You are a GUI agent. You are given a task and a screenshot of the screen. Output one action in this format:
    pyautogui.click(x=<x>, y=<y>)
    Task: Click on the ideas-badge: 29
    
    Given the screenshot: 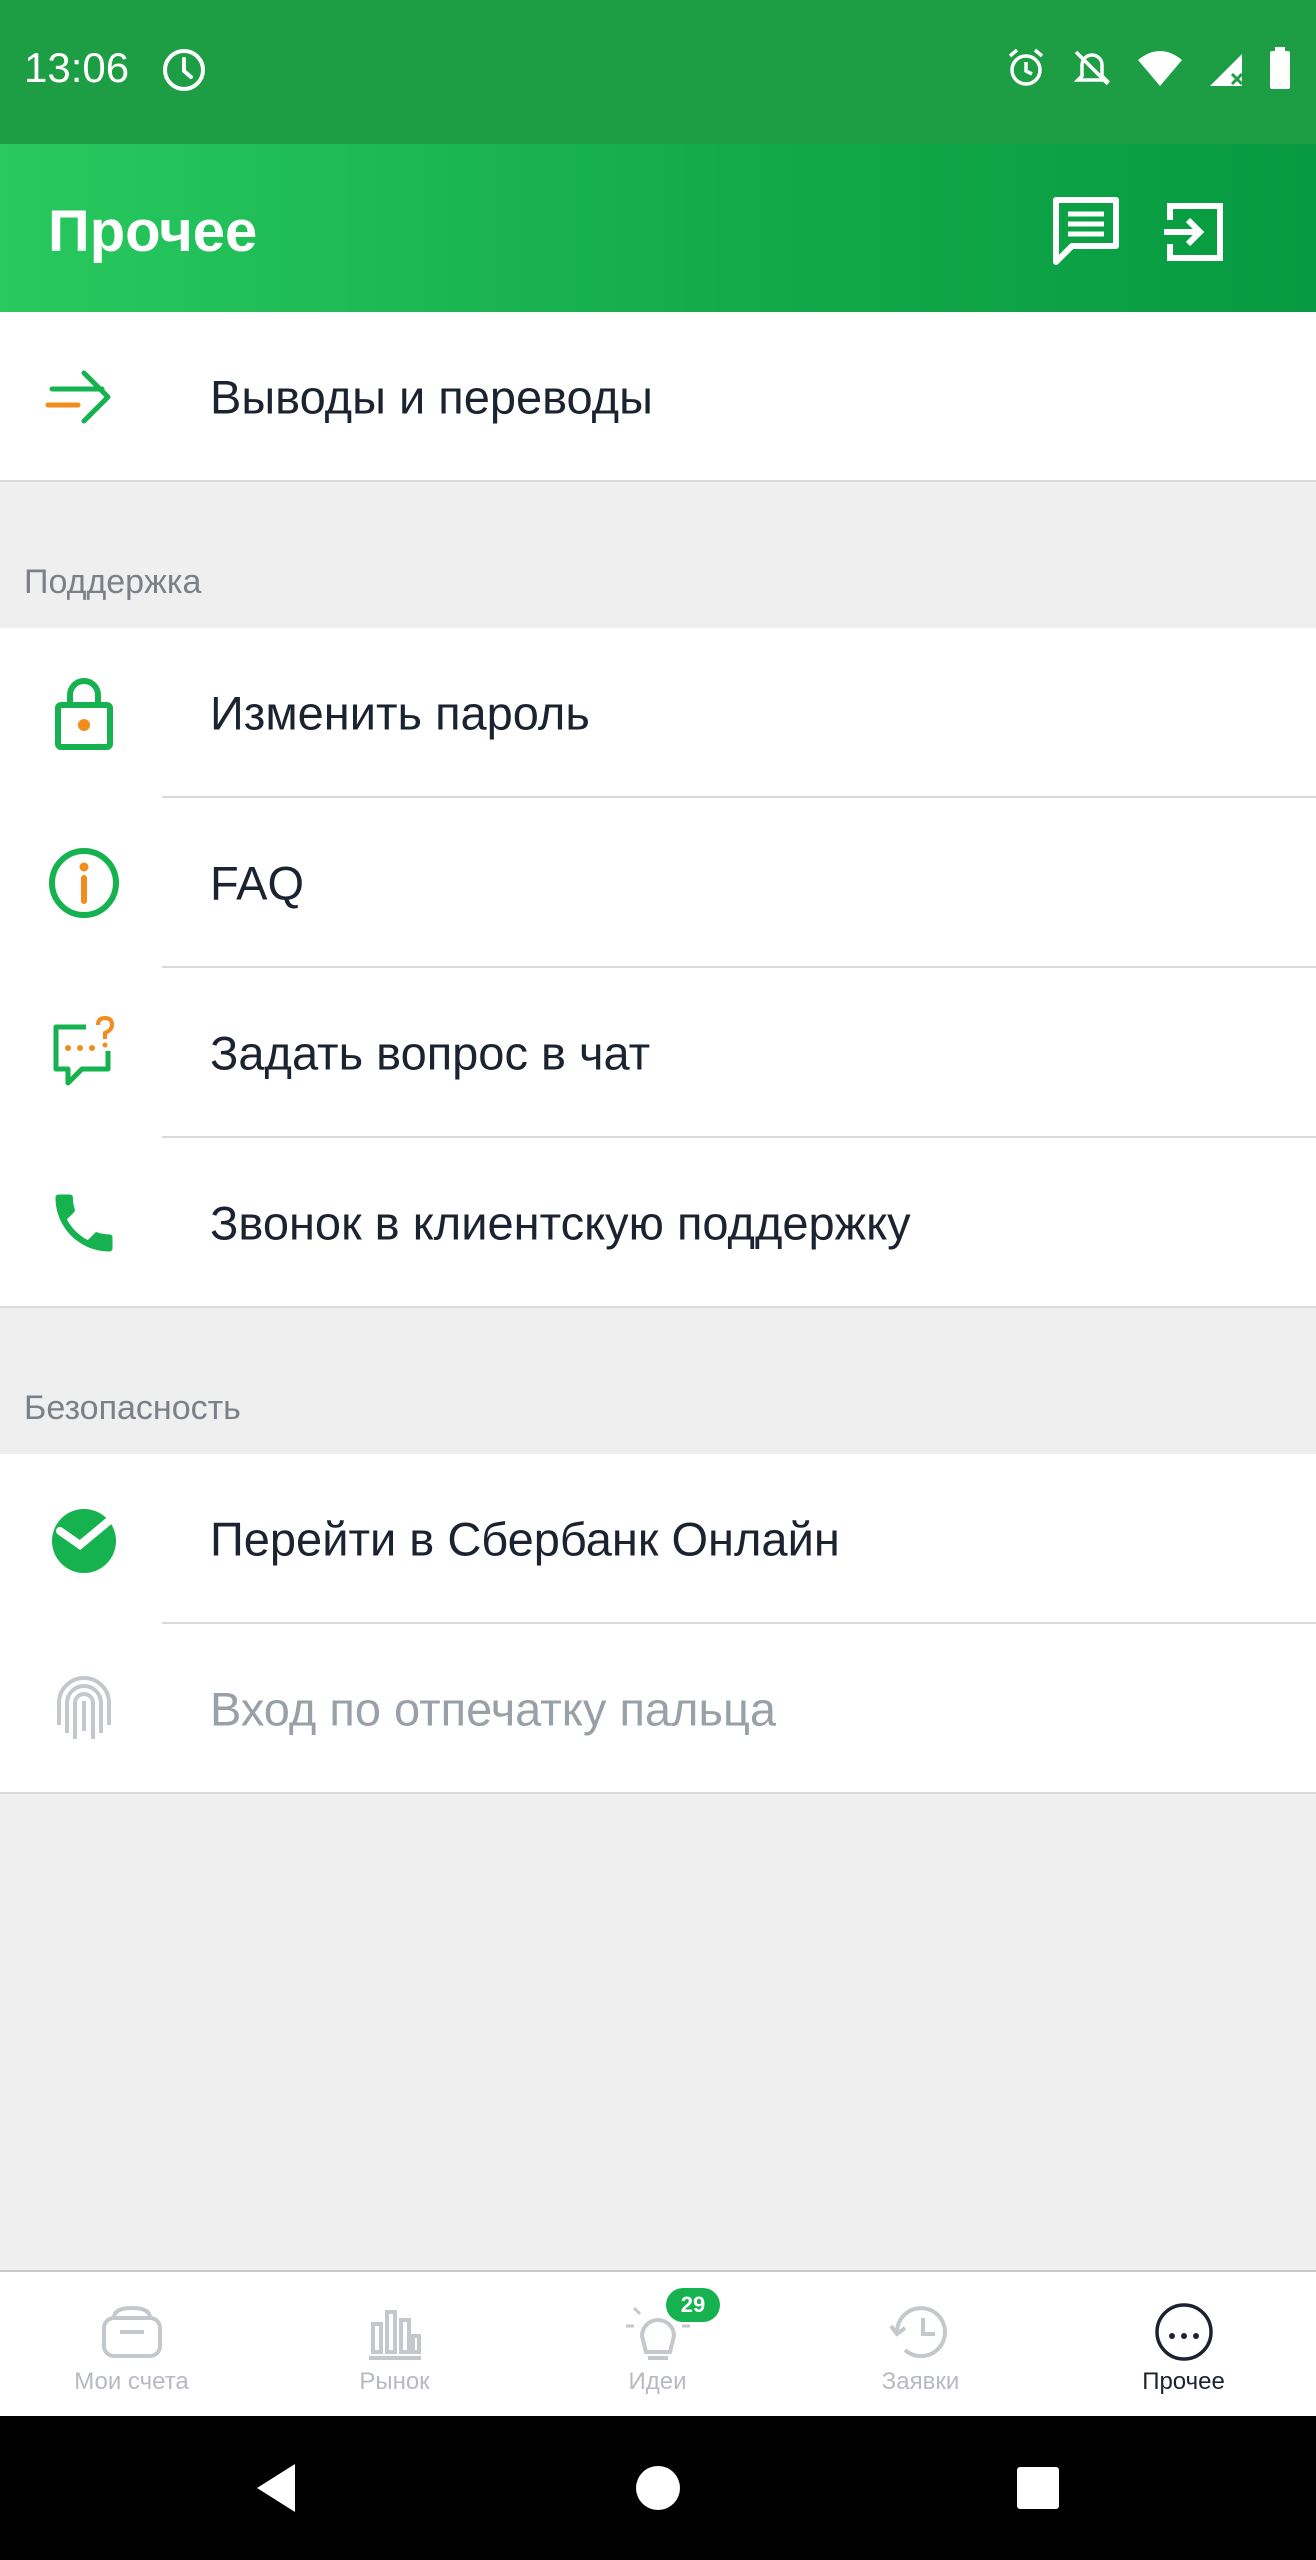 What is the action you would take?
    pyautogui.click(x=693, y=2305)
    